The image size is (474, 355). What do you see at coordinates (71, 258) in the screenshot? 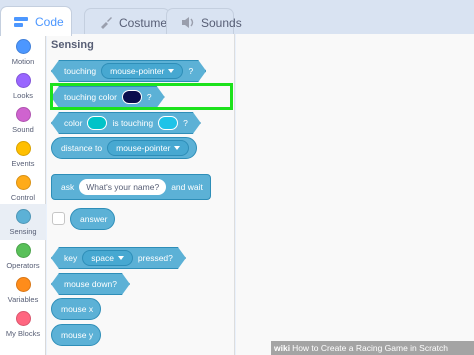
I see `block-text: key` at bounding box center [71, 258].